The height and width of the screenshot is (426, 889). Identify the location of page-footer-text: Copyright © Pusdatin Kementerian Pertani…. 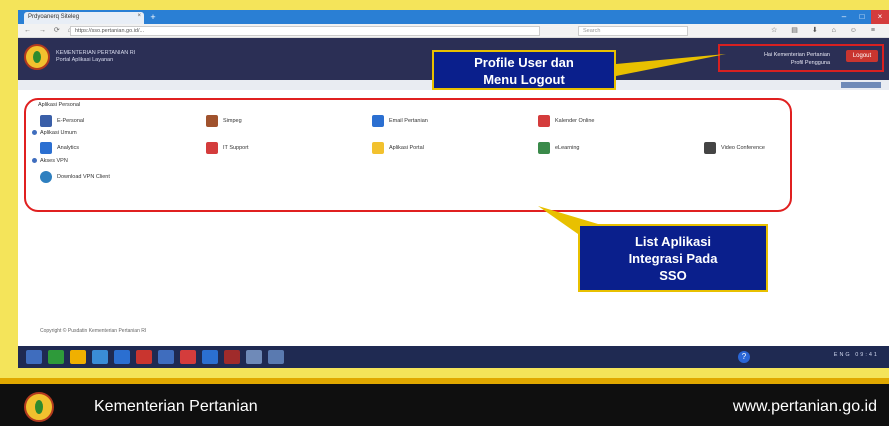
(93, 331).